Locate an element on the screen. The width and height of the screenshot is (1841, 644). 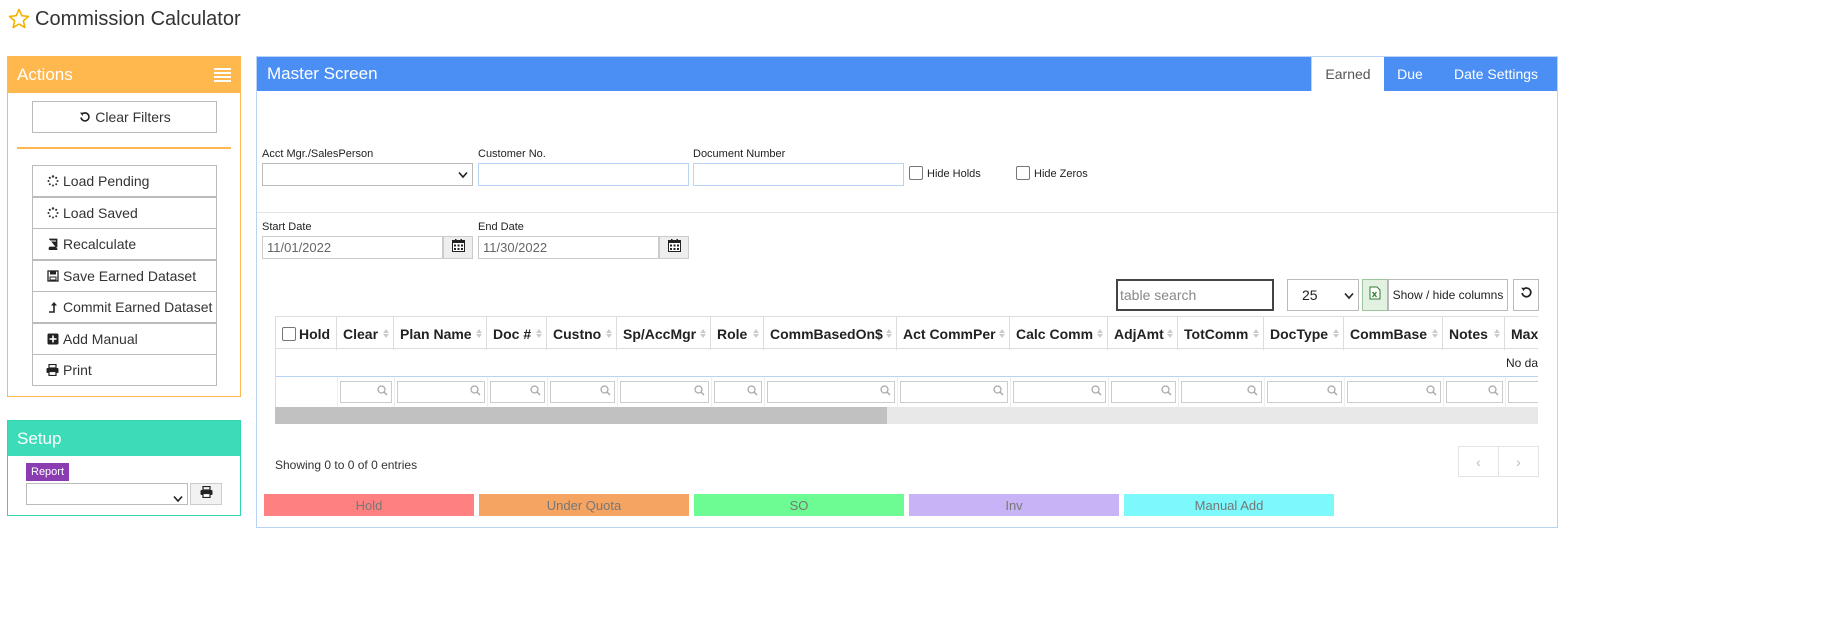
add-manual-label: Add Manual is located at coordinates (100, 339).